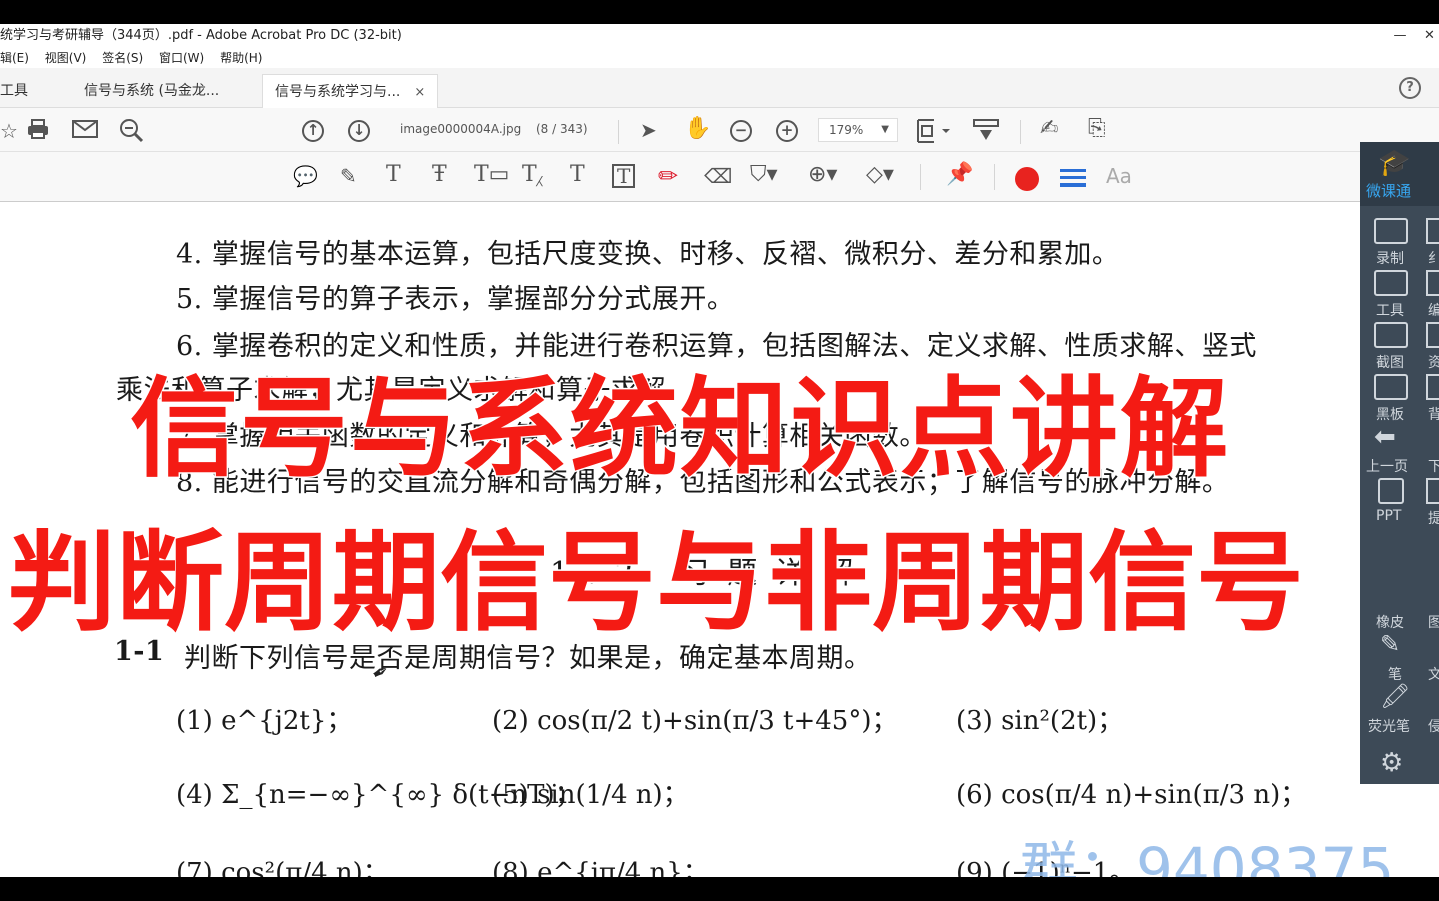 The image size is (1439, 901). Describe the element at coordinates (1073, 178) in the screenshot. I see `line-weight-icon` at that location.